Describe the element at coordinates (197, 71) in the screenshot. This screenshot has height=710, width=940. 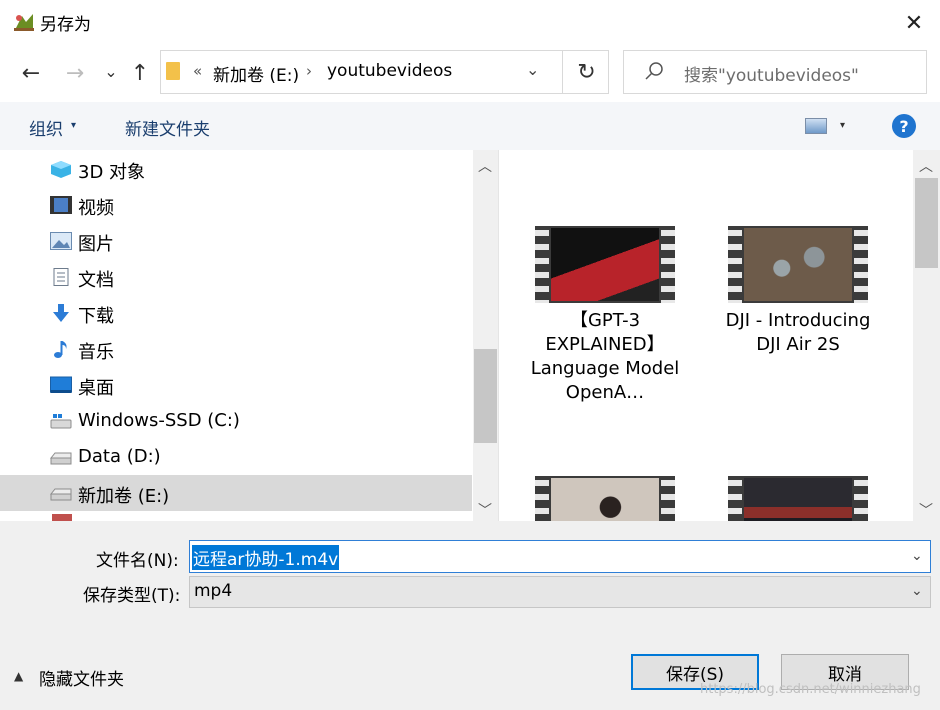
I see `address-overflow: «` at that location.